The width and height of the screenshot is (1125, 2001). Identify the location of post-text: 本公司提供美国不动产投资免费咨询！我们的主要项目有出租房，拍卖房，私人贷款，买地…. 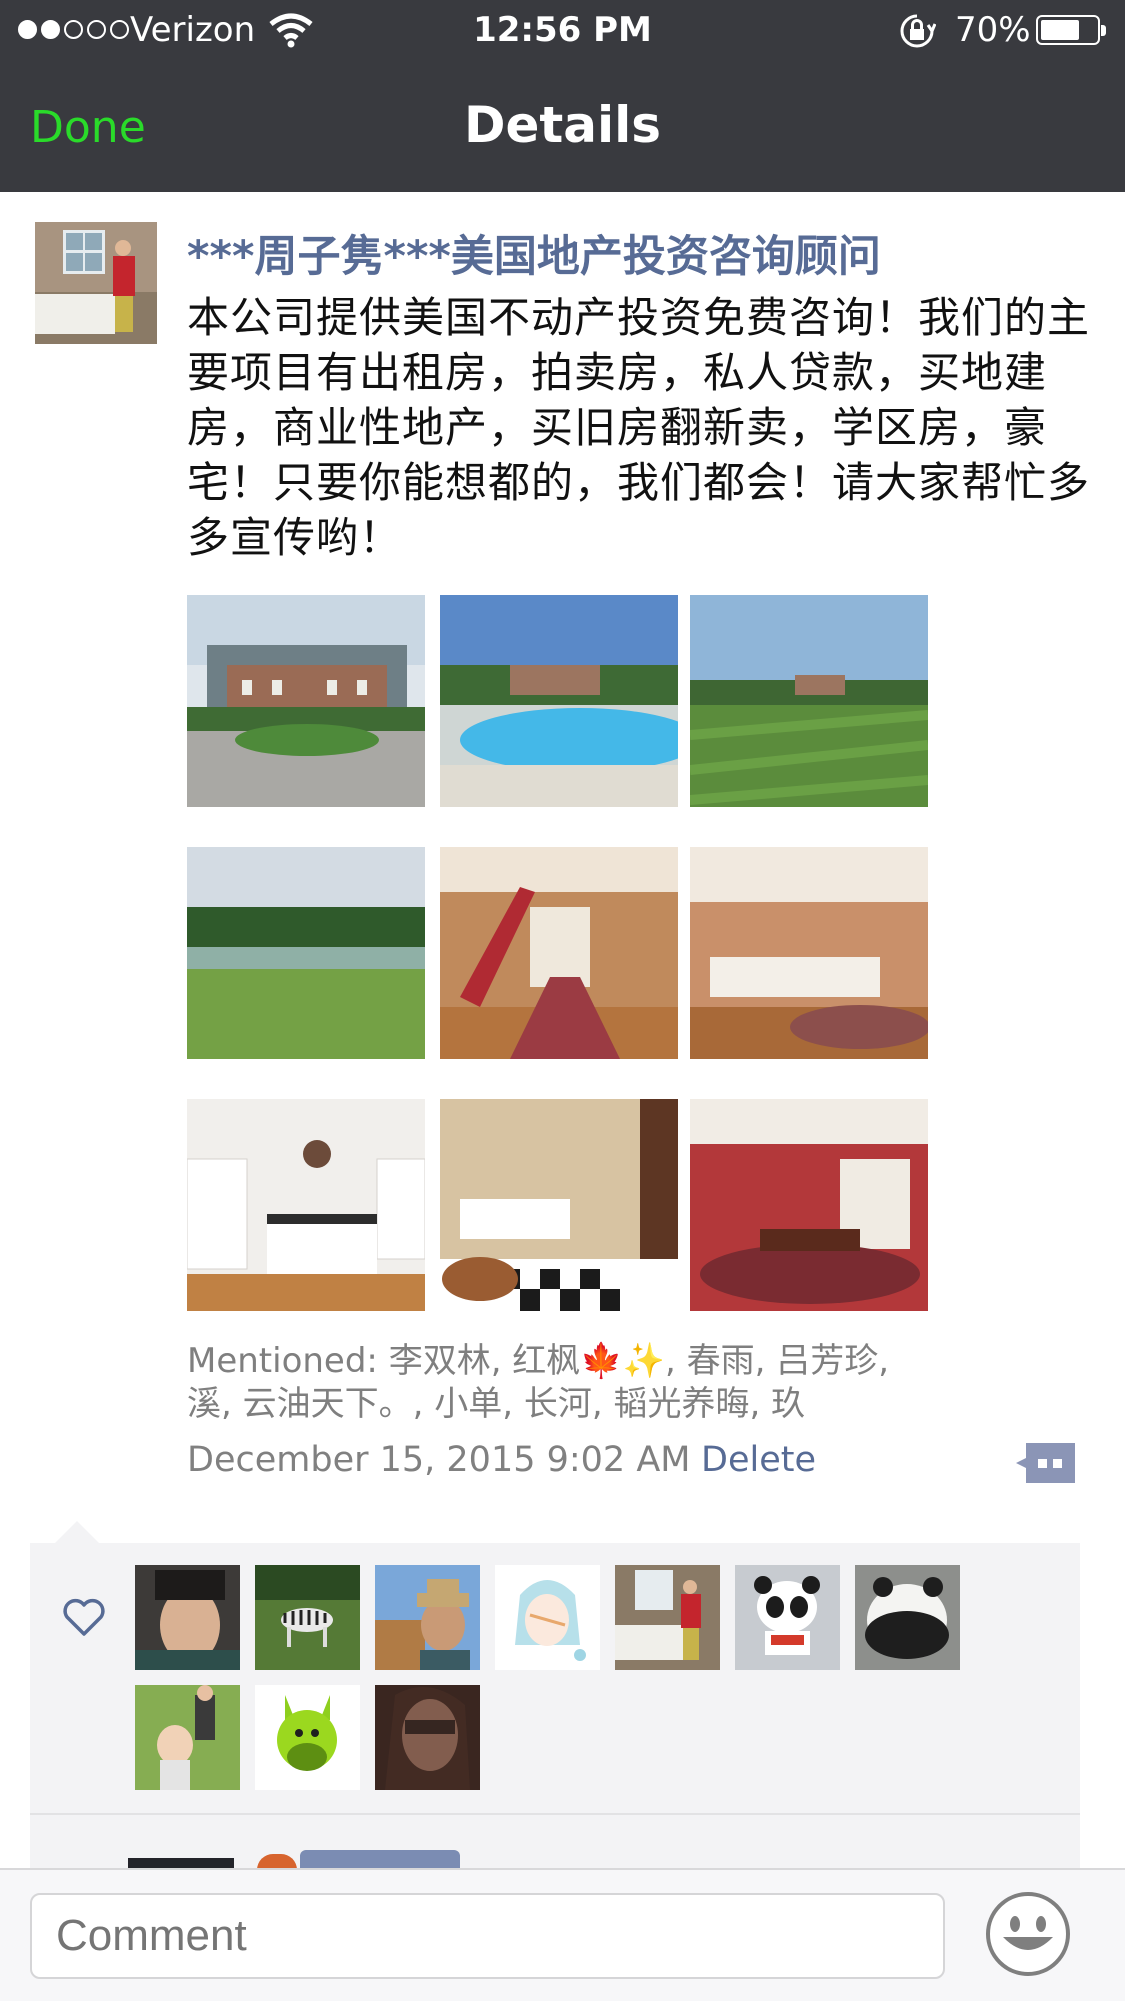
(639, 427).